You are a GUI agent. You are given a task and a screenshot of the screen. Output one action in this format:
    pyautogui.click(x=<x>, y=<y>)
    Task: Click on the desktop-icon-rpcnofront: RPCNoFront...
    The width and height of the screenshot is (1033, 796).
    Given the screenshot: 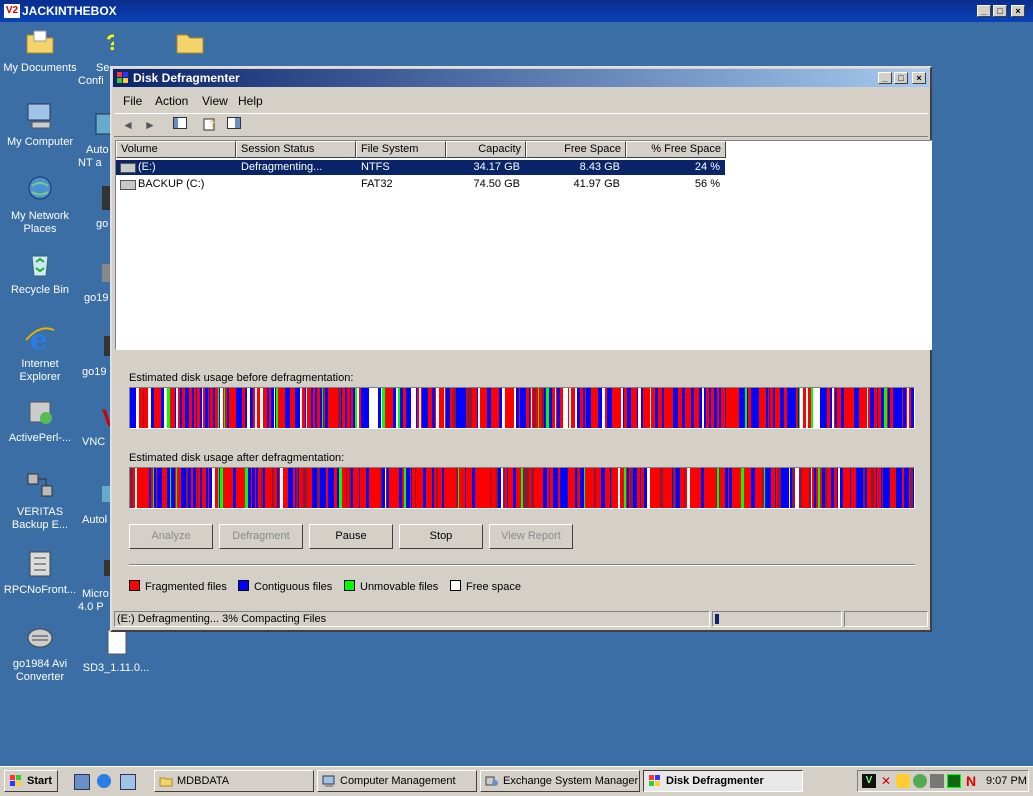 What is the action you would take?
    pyautogui.click(x=40, y=572)
    